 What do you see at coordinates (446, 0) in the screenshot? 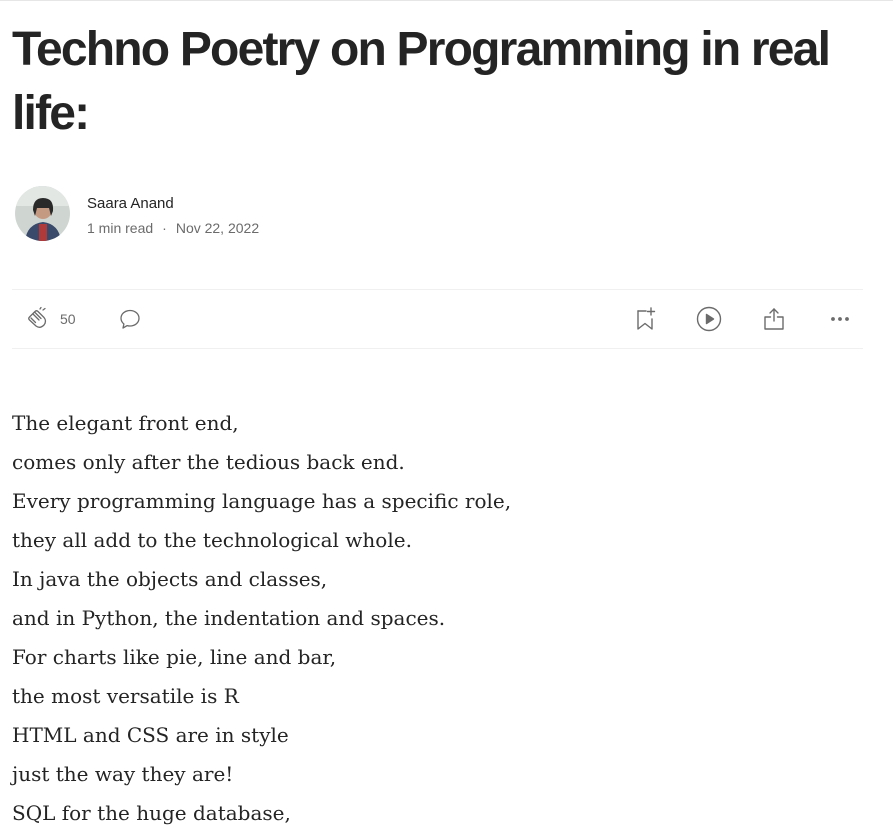
I see `top-divider` at bounding box center [446, 0].